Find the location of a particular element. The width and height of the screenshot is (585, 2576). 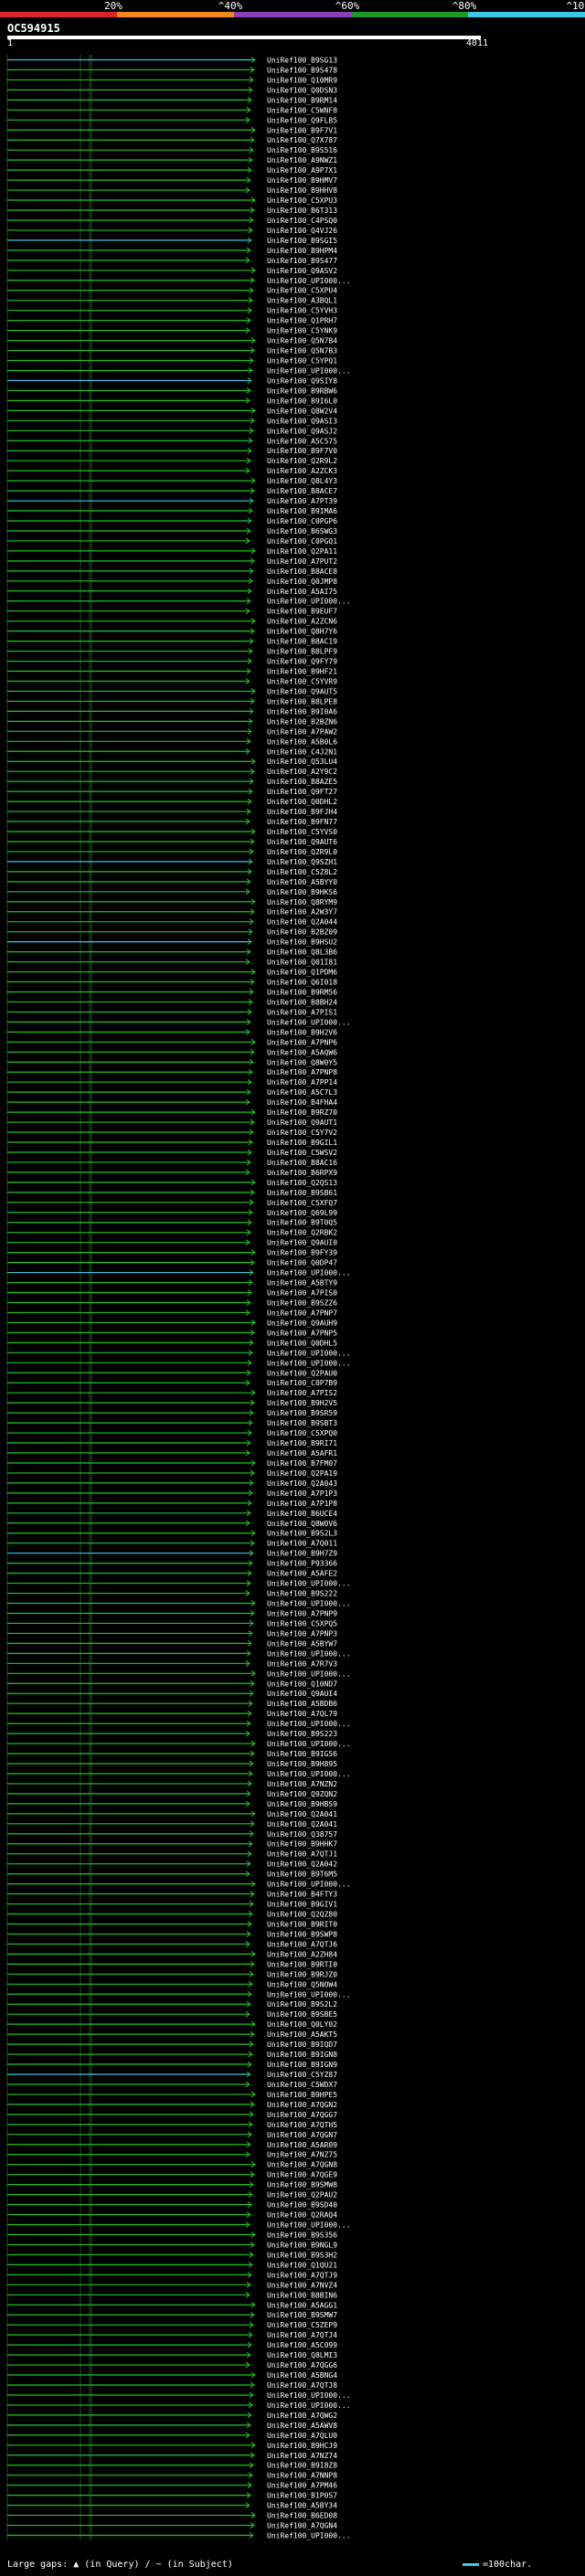

hit-label: UniRef100_A7QWG2 is located at coordinates (302, 2416).